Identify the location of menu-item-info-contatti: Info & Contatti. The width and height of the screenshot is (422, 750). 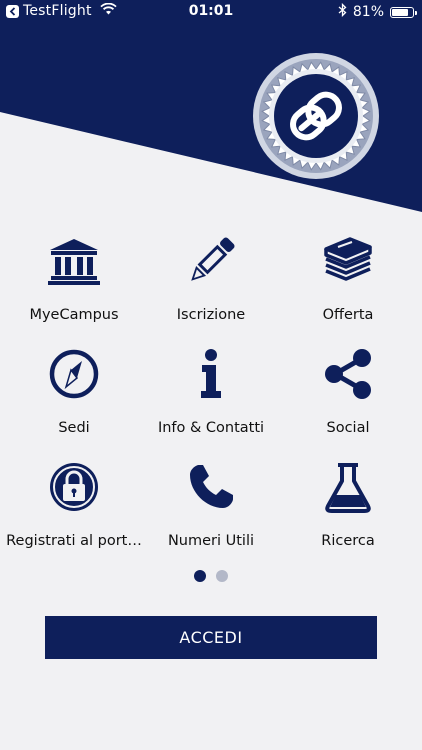
(211, 393).